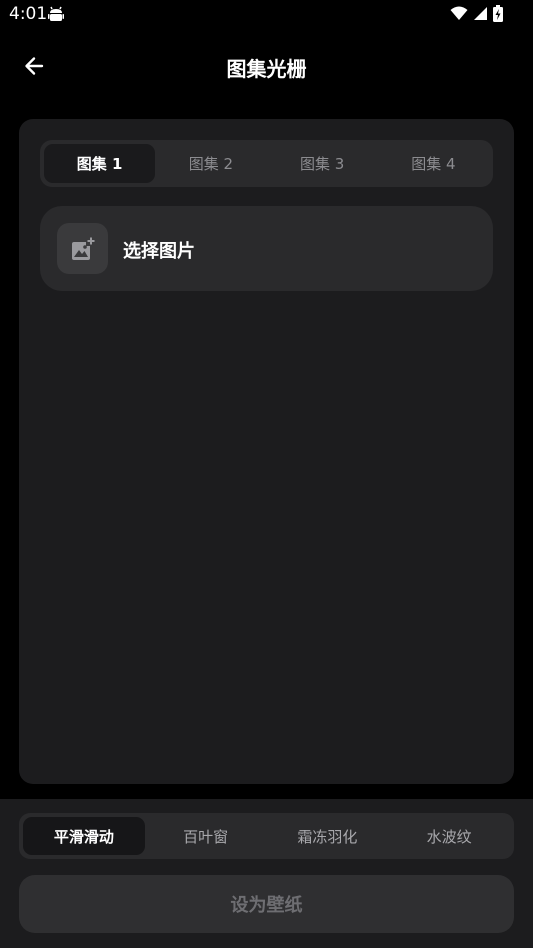 Image resolution: width=533 pixels, height=948 pixels. What do you see at coordinates (328, 836) in the screenshot?
I see `tab-effect-frost-feather: 霜冻羽化` at bounding box center [328, 836].